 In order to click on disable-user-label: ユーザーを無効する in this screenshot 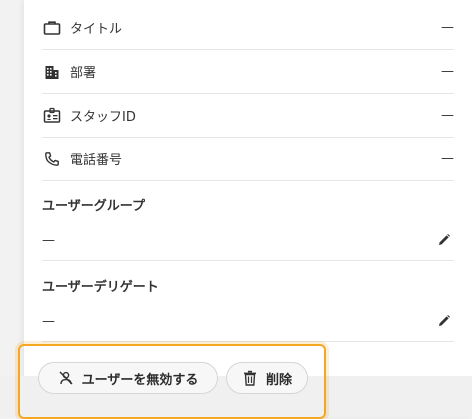, I will do `click(140, 380)`.